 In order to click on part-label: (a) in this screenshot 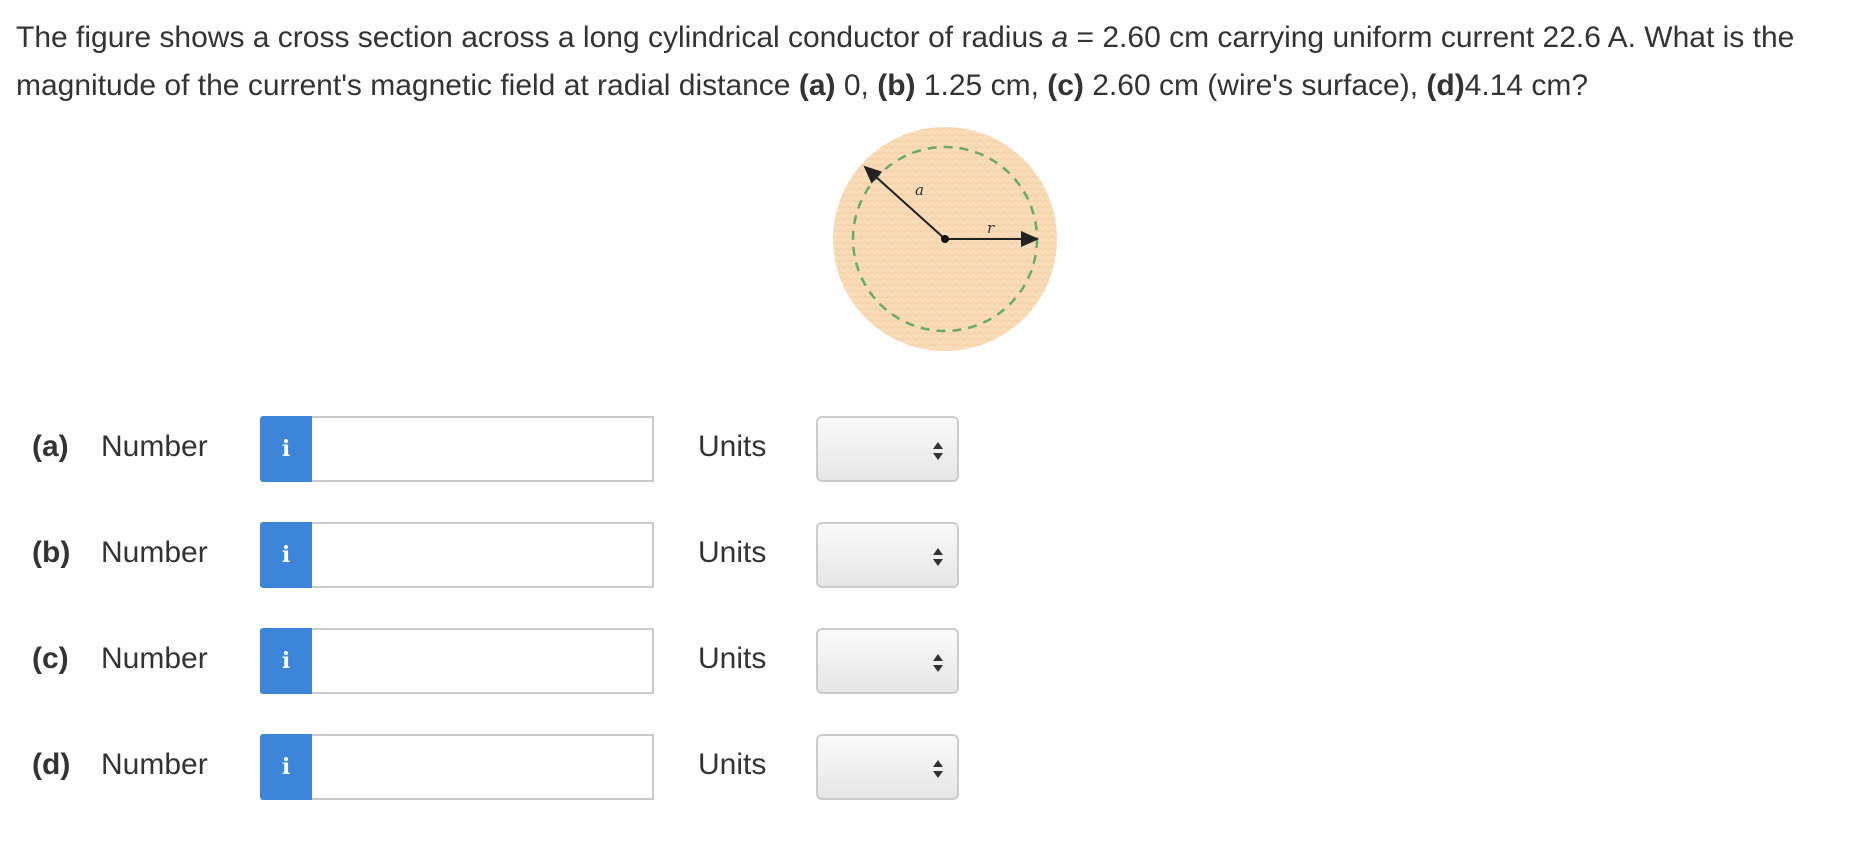, I will do `click(50, 446)`.